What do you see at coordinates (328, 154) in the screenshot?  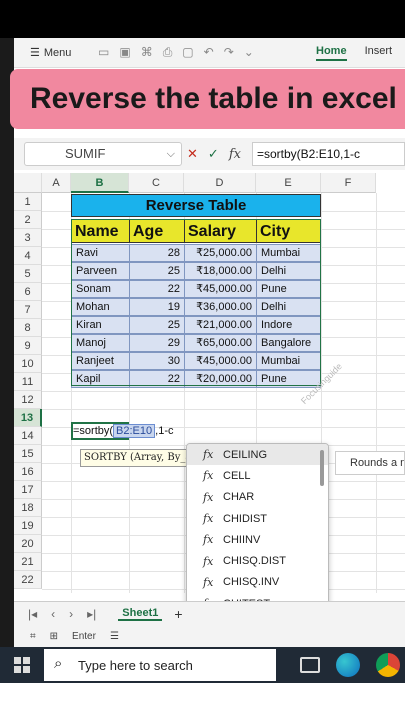 I see `formula-input: =sortby(B2:E10,1-c` at bounding box center [328, 154].